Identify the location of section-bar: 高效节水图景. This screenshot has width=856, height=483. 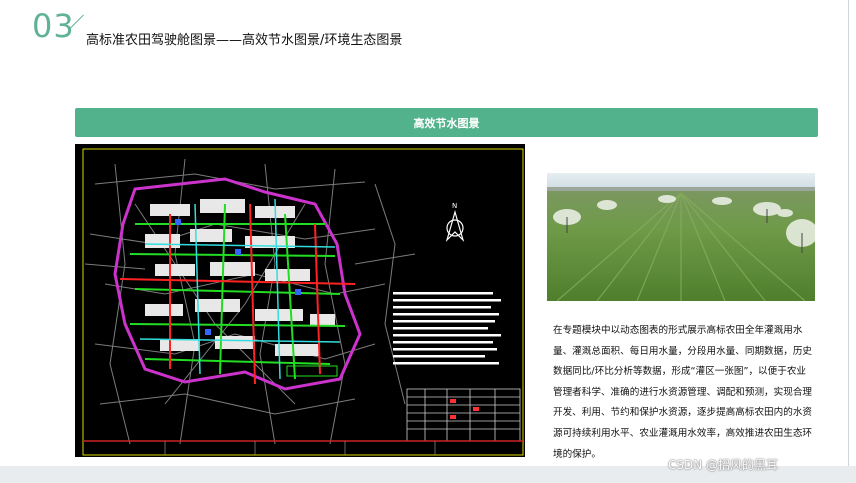
(446, 122).